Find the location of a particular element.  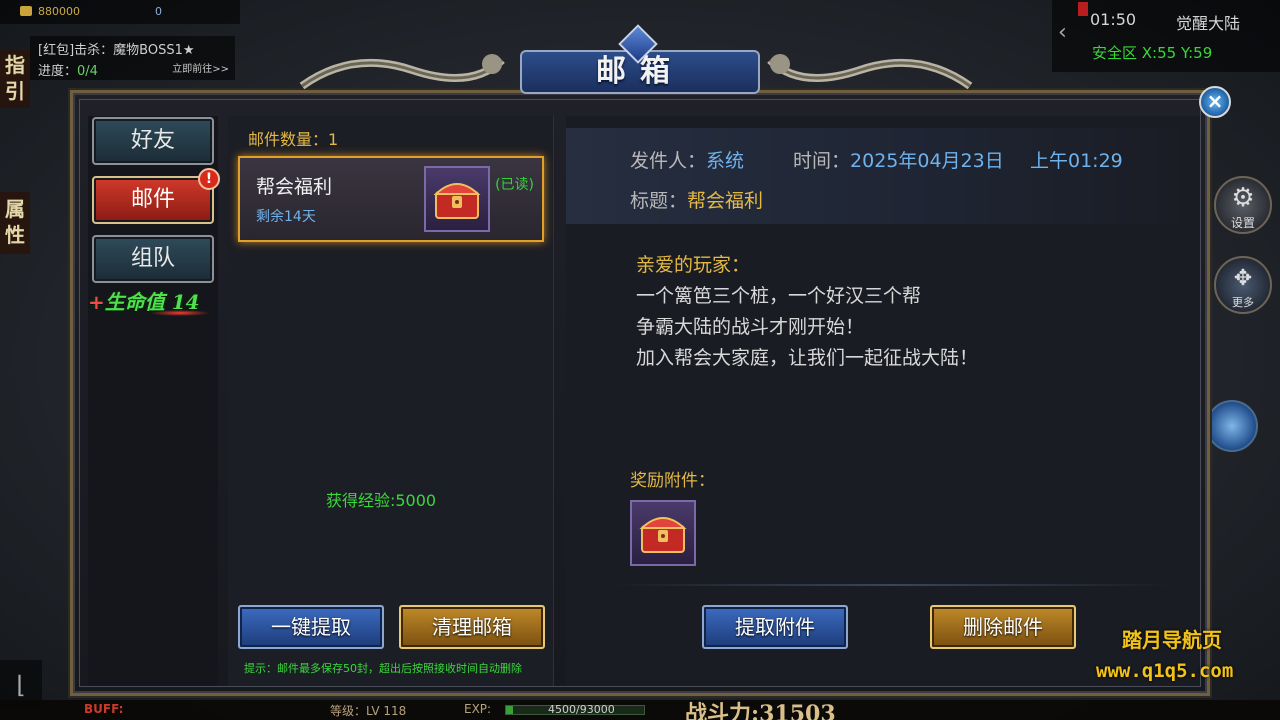

more-label: 更多 is located at coordinates (1243, 302).